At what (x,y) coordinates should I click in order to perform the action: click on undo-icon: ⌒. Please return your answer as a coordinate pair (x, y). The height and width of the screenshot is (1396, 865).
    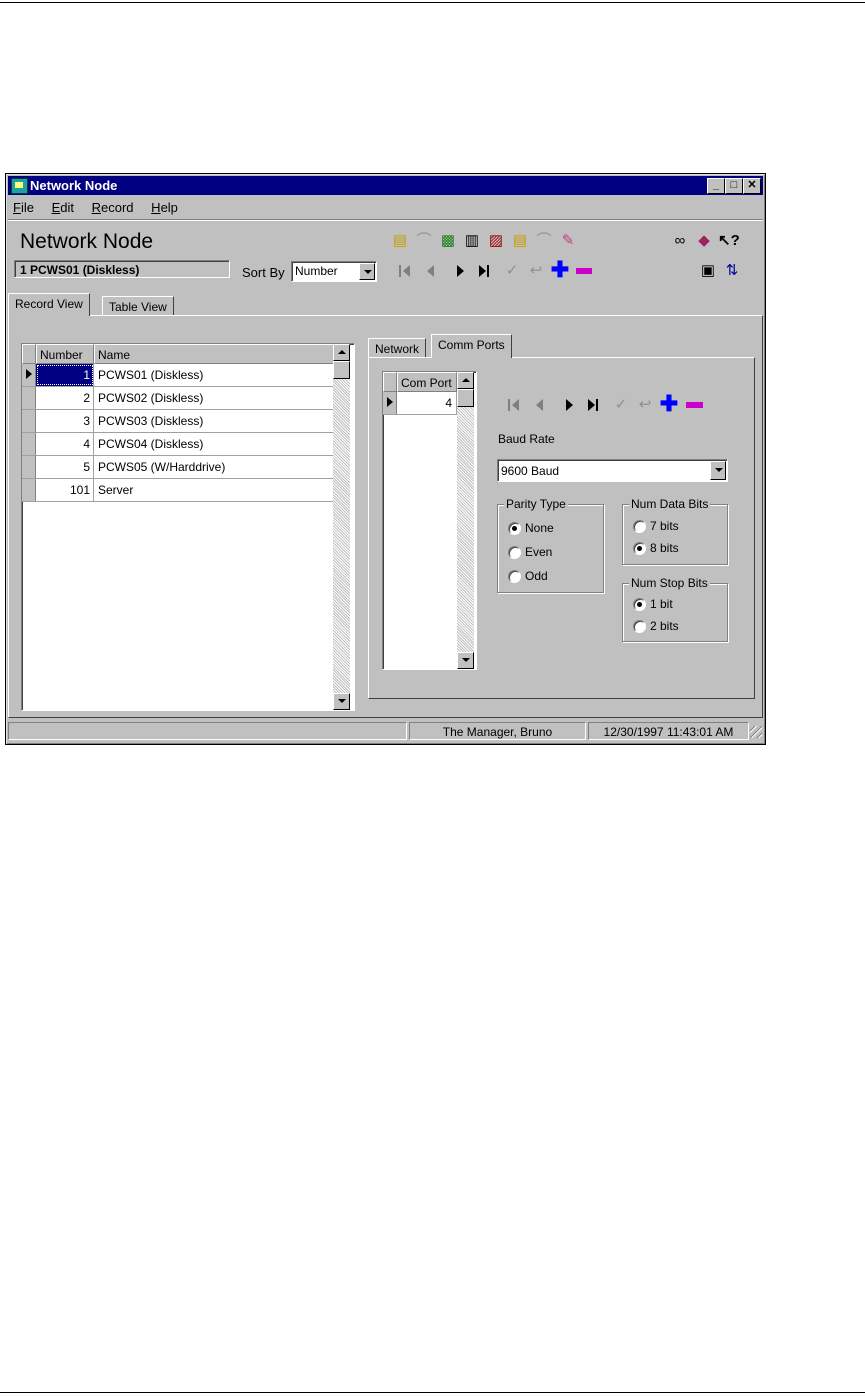
    Looking at the image, I should click on (544, 241).